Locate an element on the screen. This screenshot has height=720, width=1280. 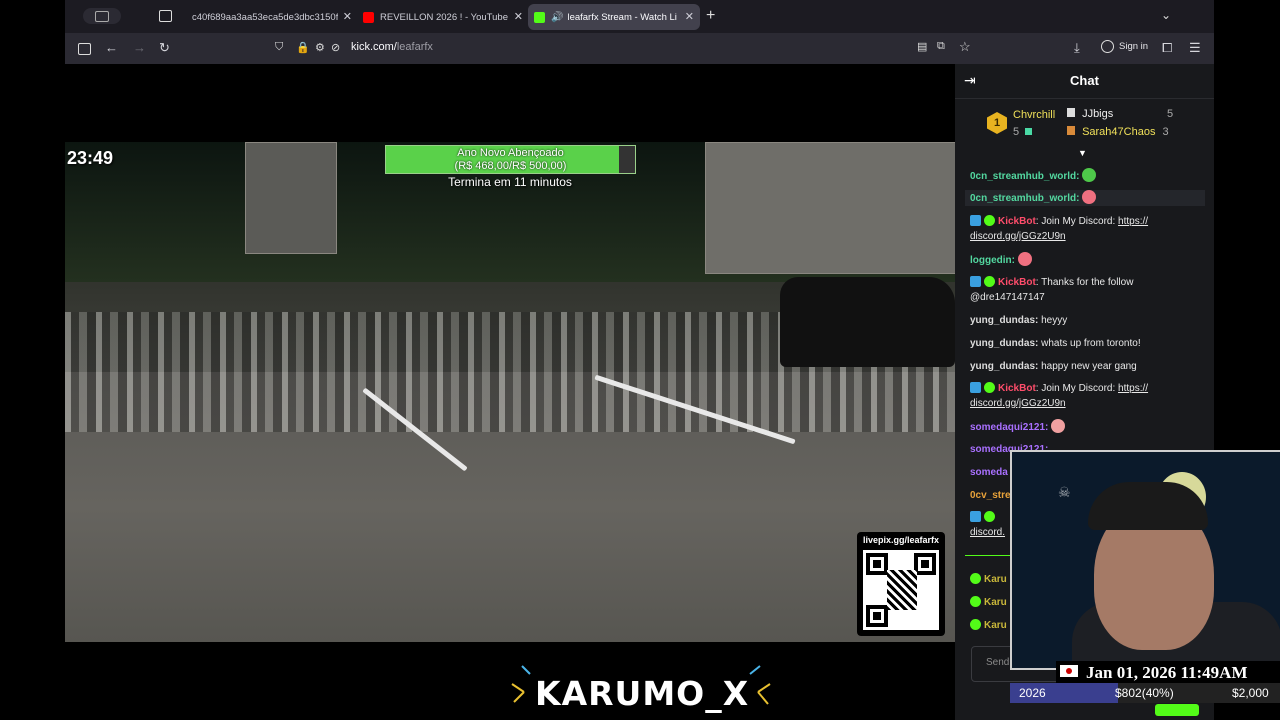
new-tab-icon: + is located at coordinates (710, 16).